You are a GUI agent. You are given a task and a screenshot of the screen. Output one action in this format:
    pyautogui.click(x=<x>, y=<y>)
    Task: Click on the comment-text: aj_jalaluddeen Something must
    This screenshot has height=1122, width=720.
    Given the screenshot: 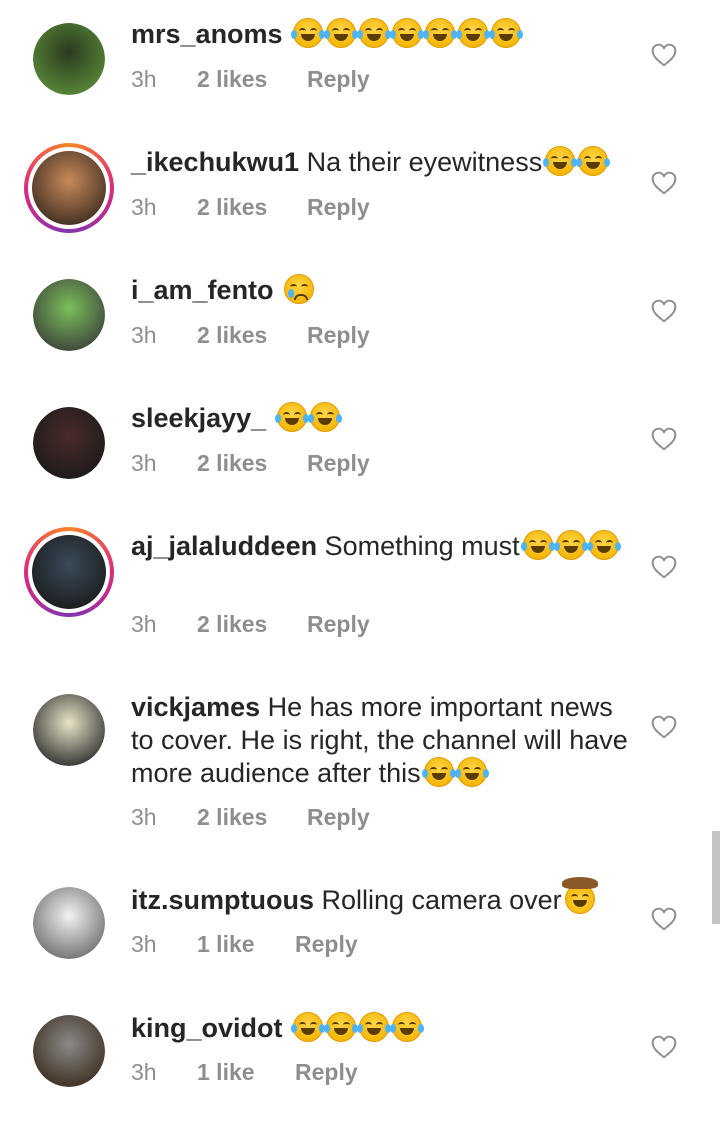 What is the action you would take?
    pyautogui.click(x=381, y=546)
    